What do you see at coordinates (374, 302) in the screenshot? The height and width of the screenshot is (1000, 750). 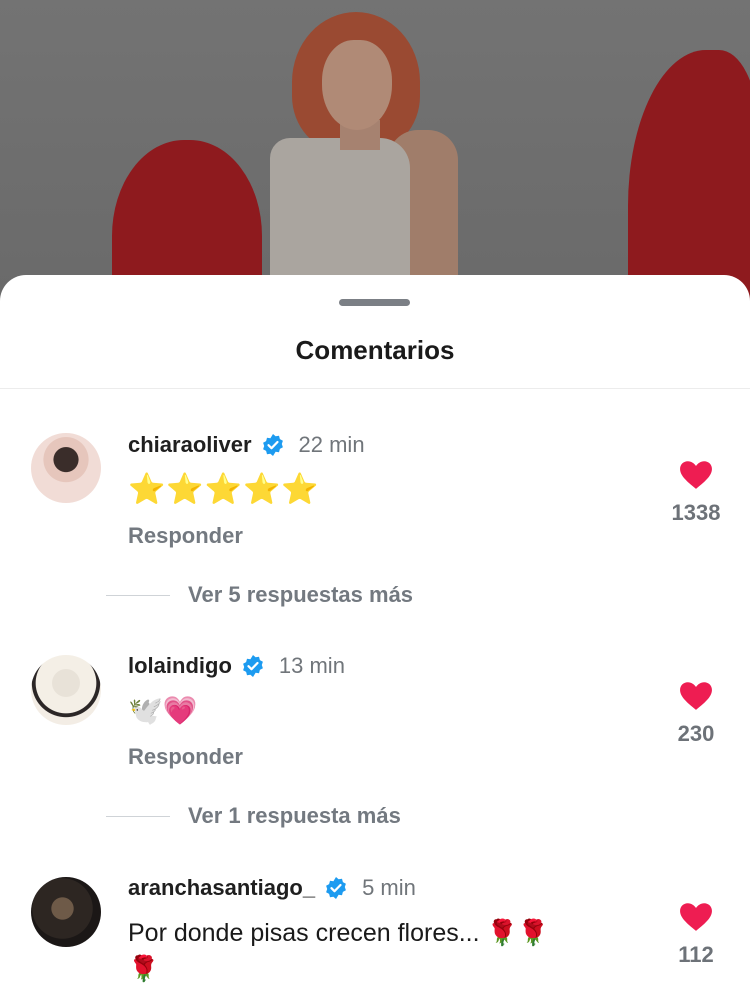 I see `sheet-drag-handle` at bounding box center [374, 302].